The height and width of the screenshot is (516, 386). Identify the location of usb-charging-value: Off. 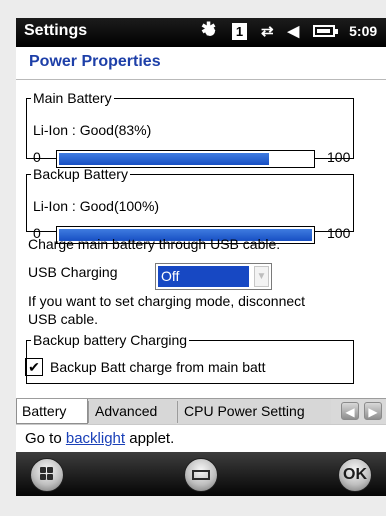
(203, 276).